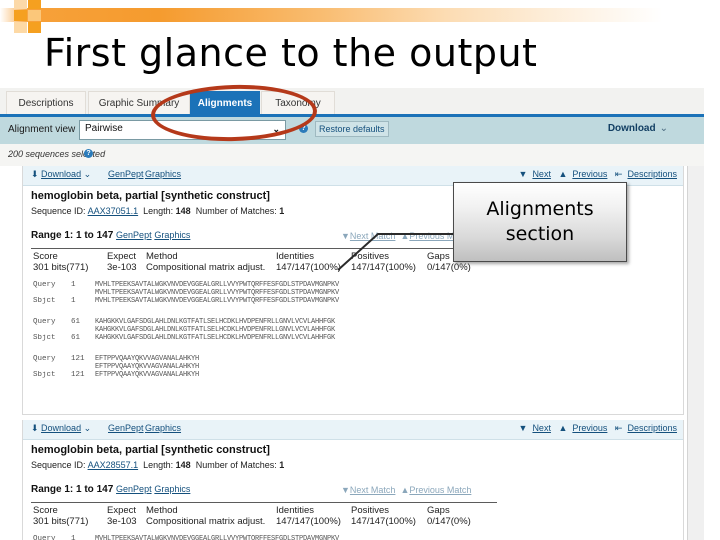 Image resolution: width=720 pixels, height=540 pixels. What do you see at coordinates (618, 174) in the screenshot?
I see `descriptions-arrow-icon: ⇤` at bounding box center [618, 174].